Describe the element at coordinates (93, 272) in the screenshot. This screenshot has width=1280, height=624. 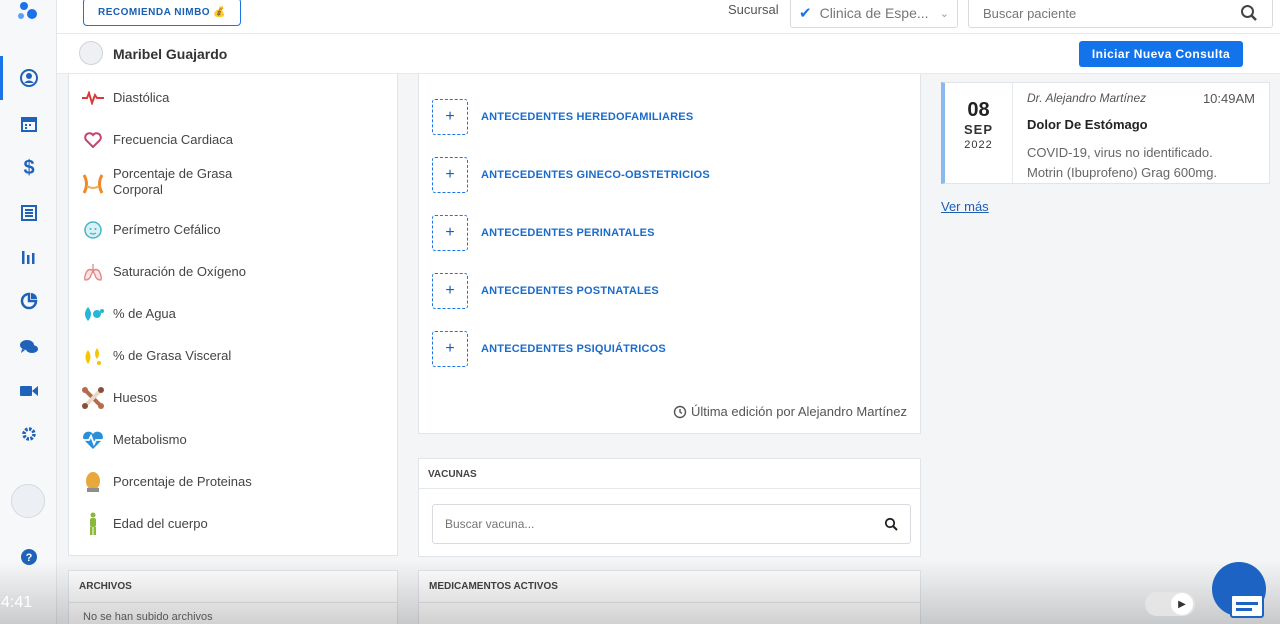
I see `lungs-icon` at that location.